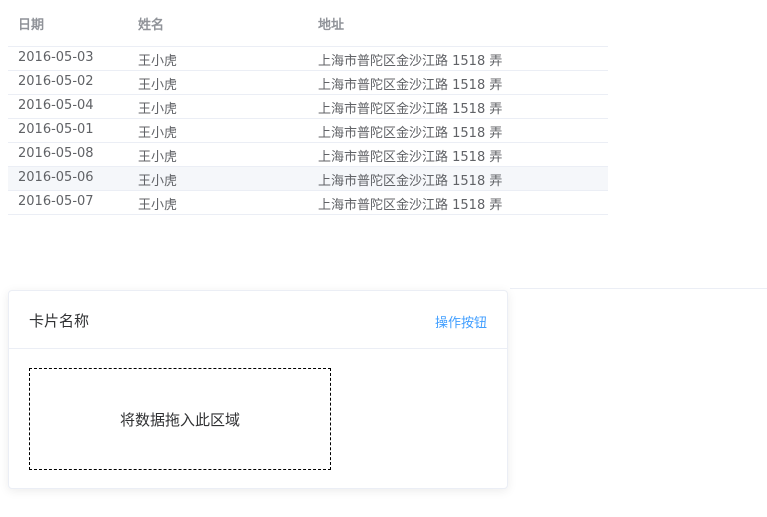 Image resolution: width=767 pixels, height=517 pixels. I want to click on divider, so click(638, 288).